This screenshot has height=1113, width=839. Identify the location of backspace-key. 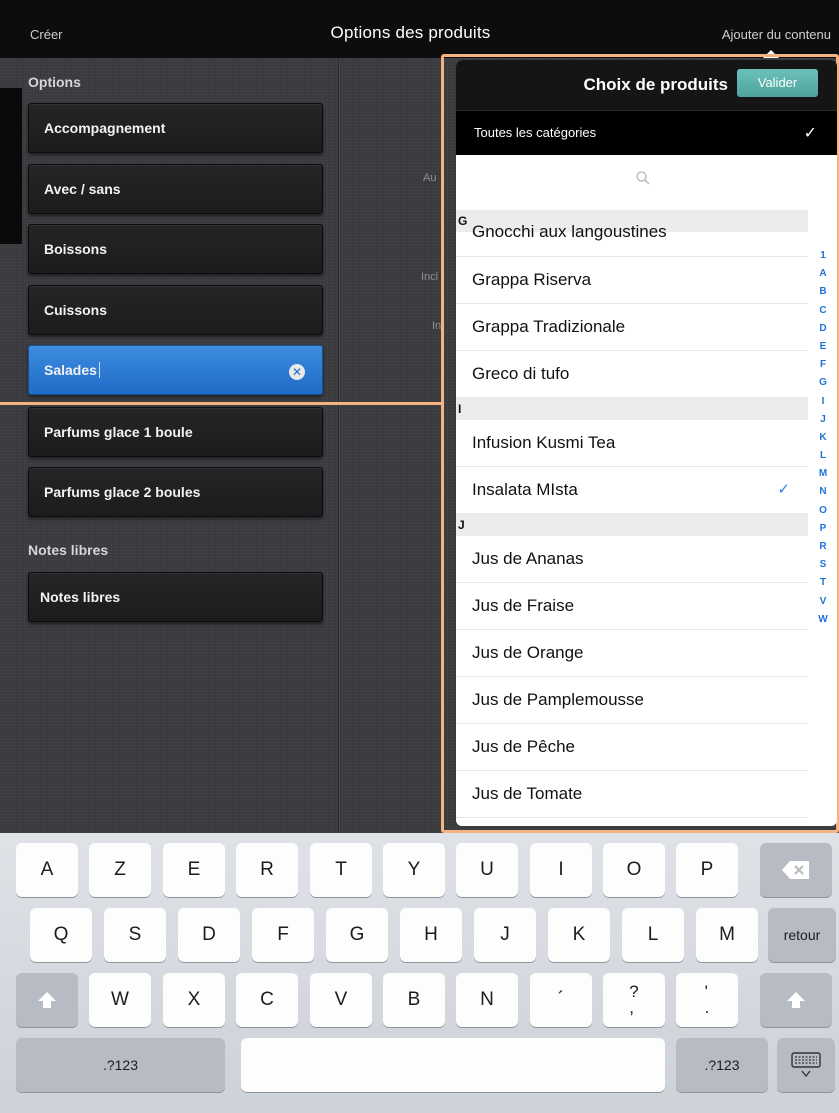
(796, 870).